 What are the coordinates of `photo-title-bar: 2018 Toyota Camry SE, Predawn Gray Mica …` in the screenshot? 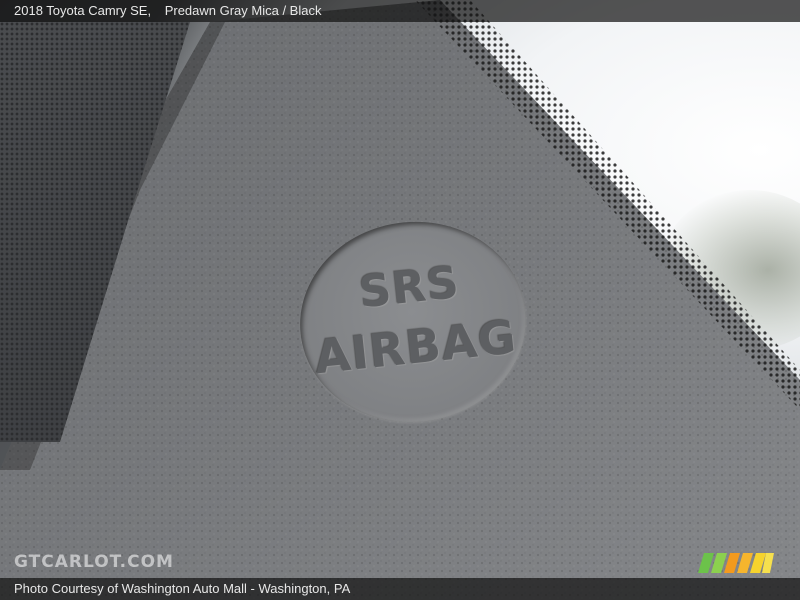 It's located at (400, 11).